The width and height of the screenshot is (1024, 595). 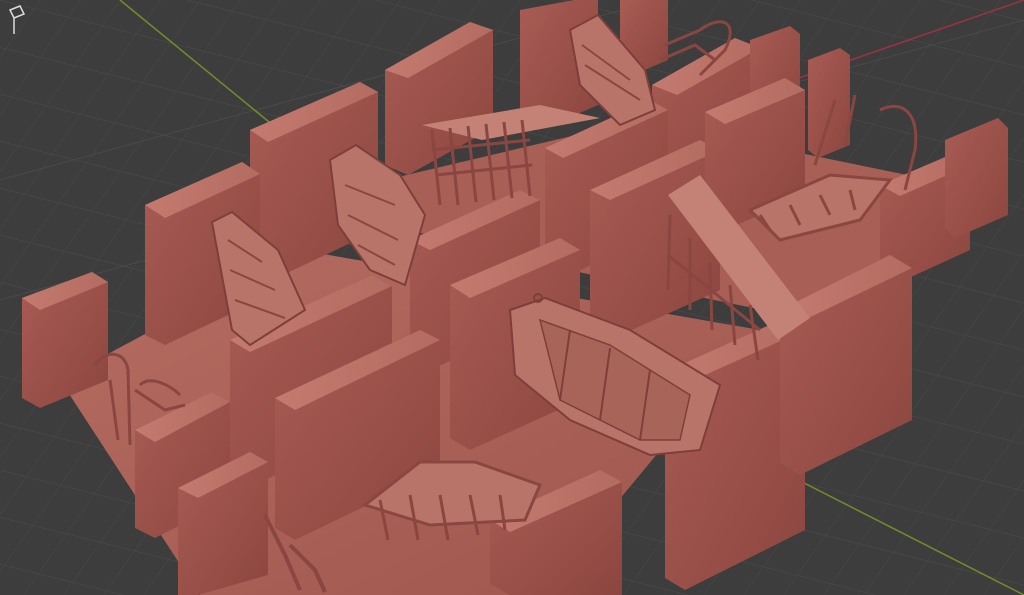 I want to click on viewport-edge-gizmo, so click(x=17, y=19).